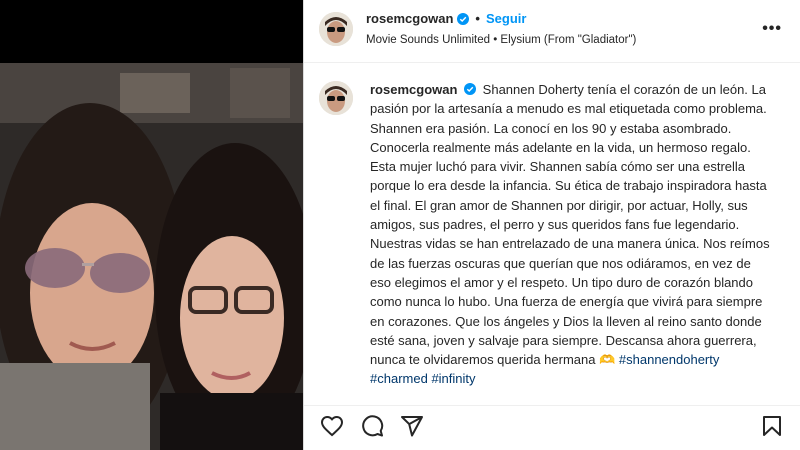 This screenshot has width=800, height=450. Describe the element at coordinates (506, 18) in the screenshot. I see `follow-button: Seguir` at that location.